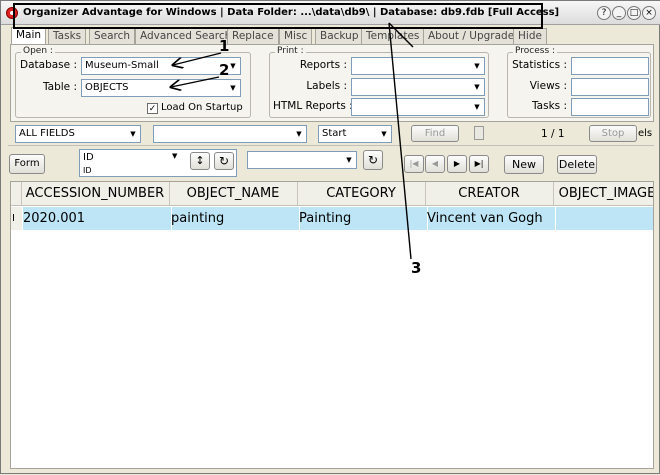  Describe the element at coordinates (224, 70) in the screenshot. I see `annotation-number-2: 2` at that location.